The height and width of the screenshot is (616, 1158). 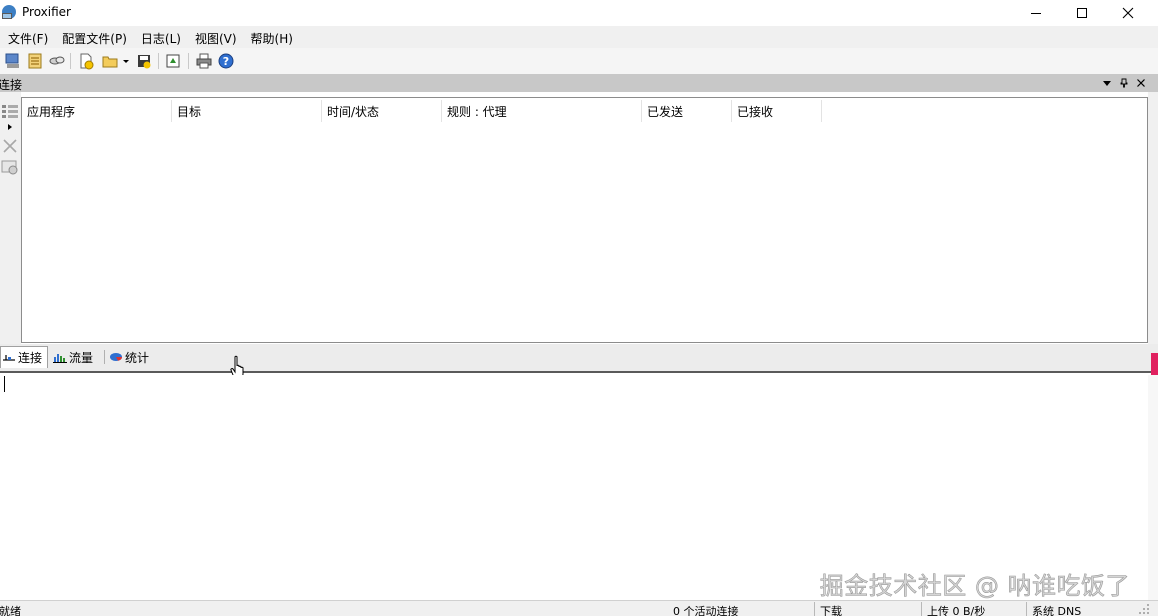 I want to click on panel-dropdown-button, so click(x=1107, y=83).